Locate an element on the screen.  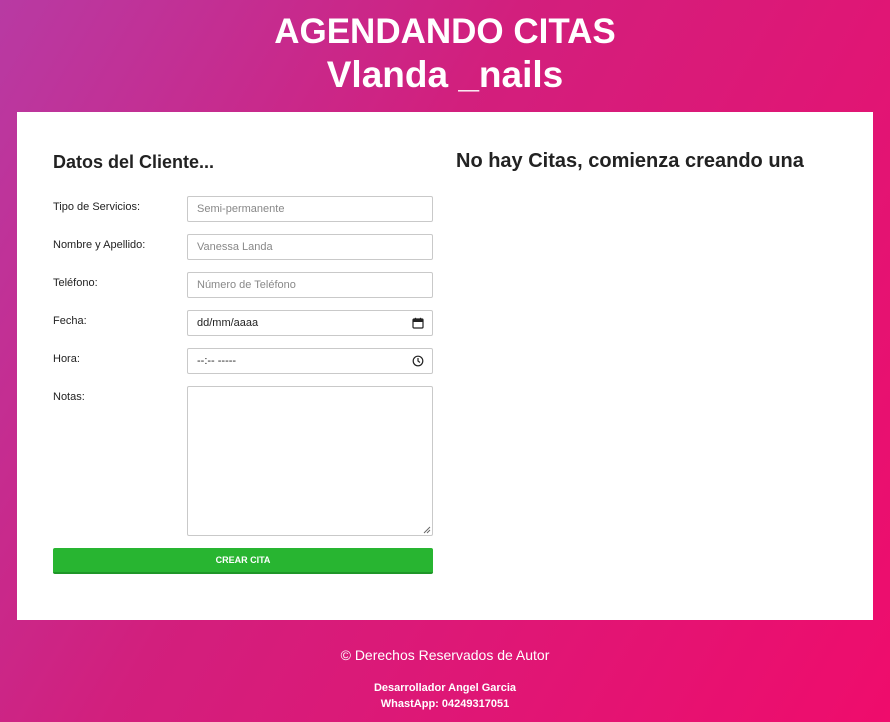
date-row: Fecha: dd/mm/aaaa is located at coordinates (243, 323).